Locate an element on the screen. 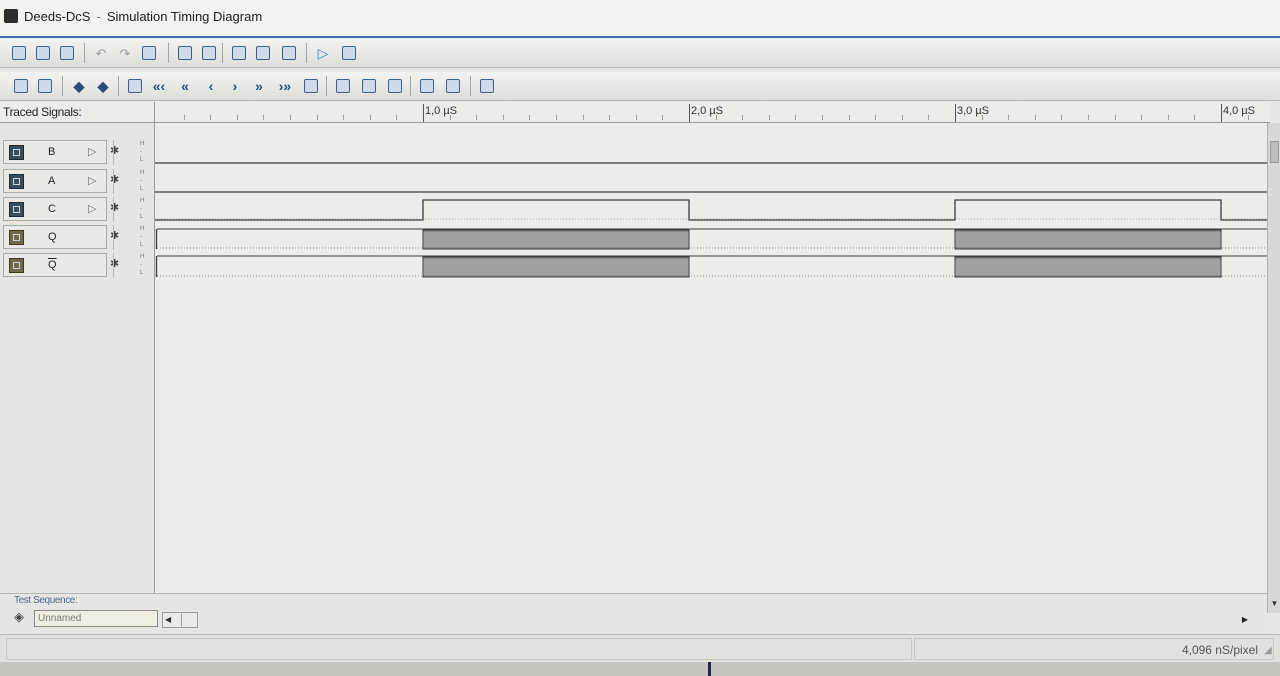 The image size is (1280, 676). test-sequence-input is located at coordinates (96, 618).